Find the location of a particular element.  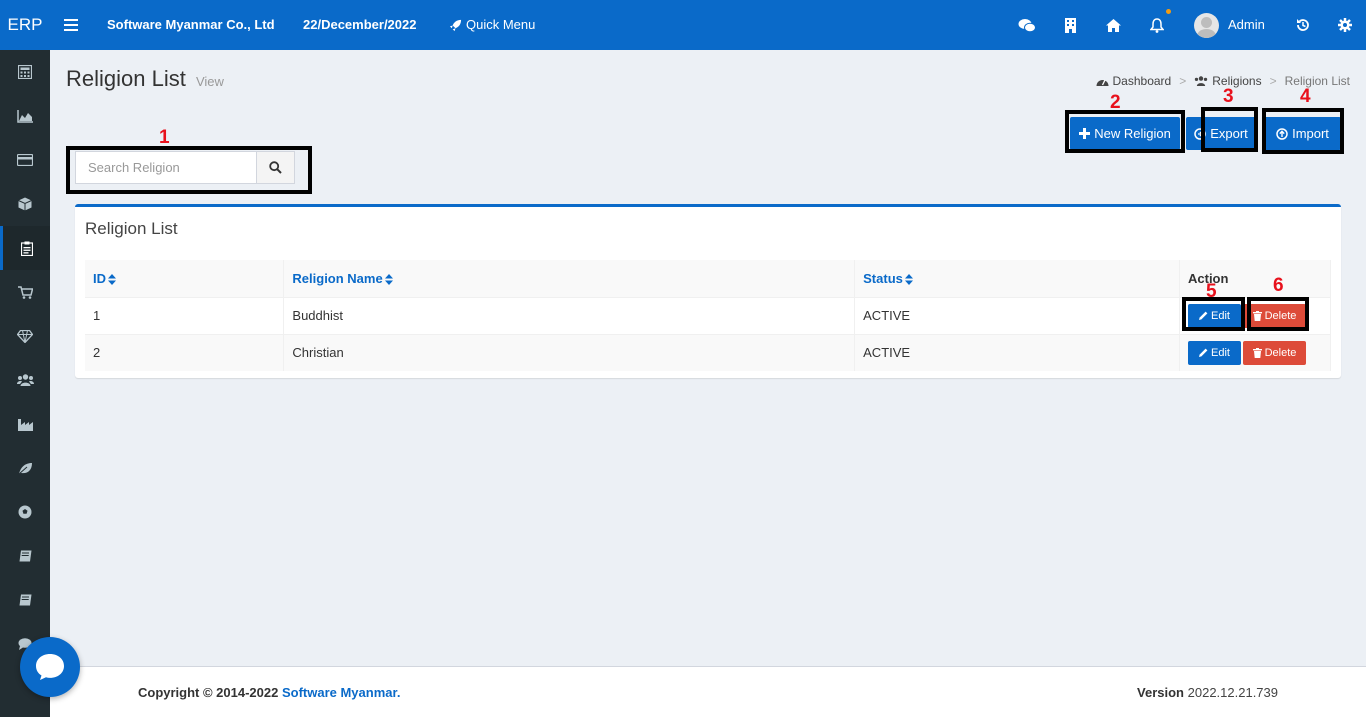

cell-religion-name: Christian is located at coordinates (569, 352).